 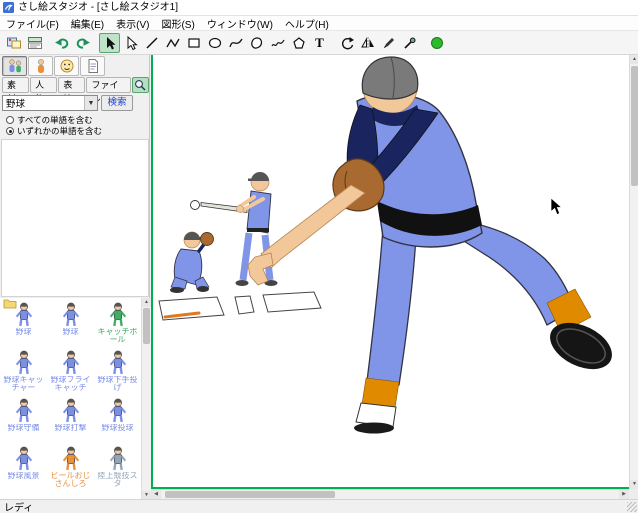 What do you see at coordinates (132, 23) in the screenshot?
I see `menu-view: 表示(V)` at bounding box center [132, 23].